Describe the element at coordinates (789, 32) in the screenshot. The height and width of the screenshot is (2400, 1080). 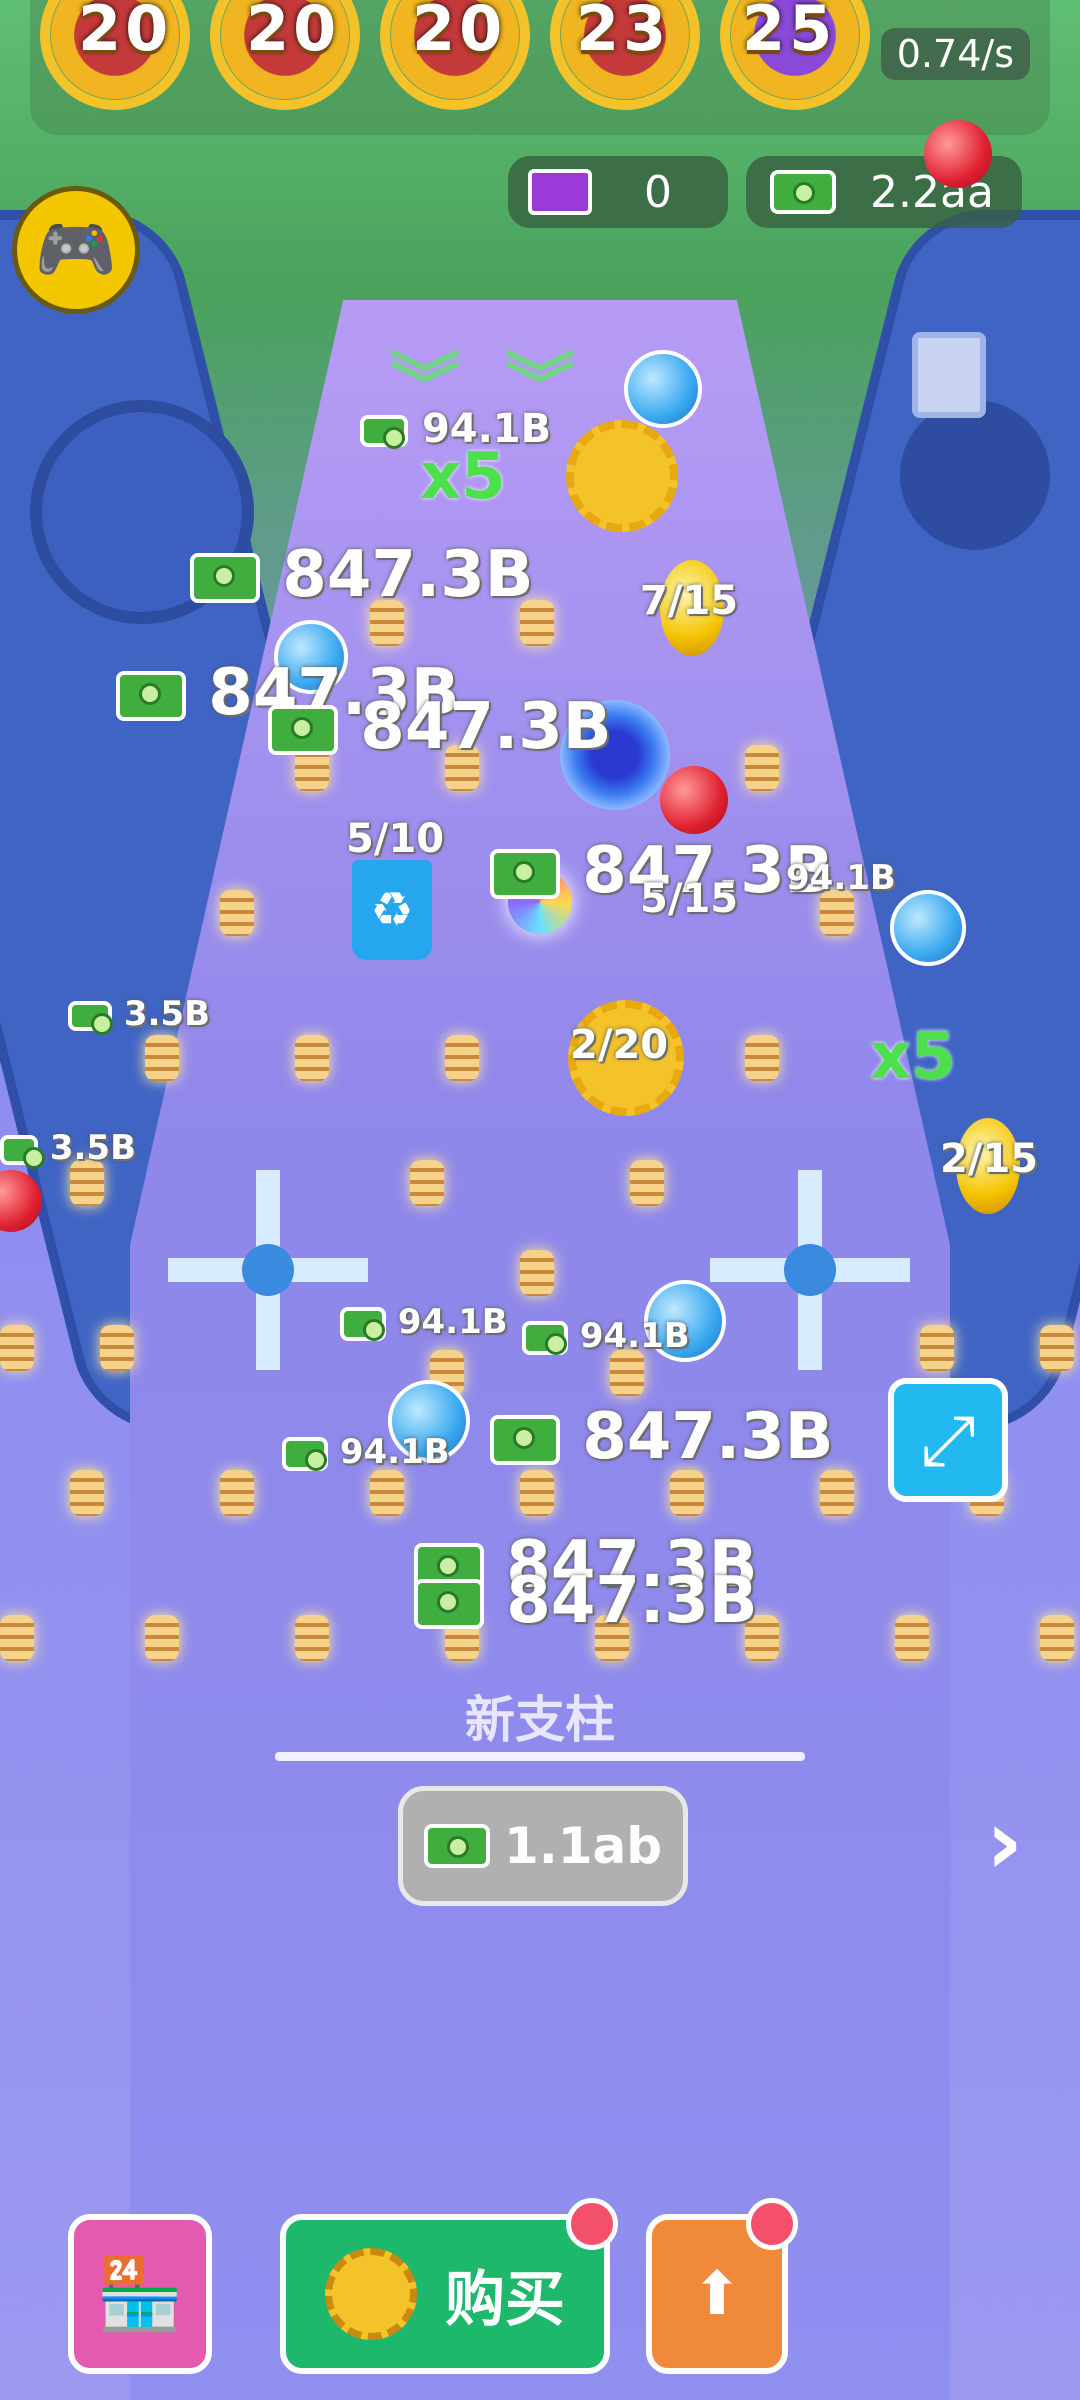
I see `gear-level: 25` at that location.